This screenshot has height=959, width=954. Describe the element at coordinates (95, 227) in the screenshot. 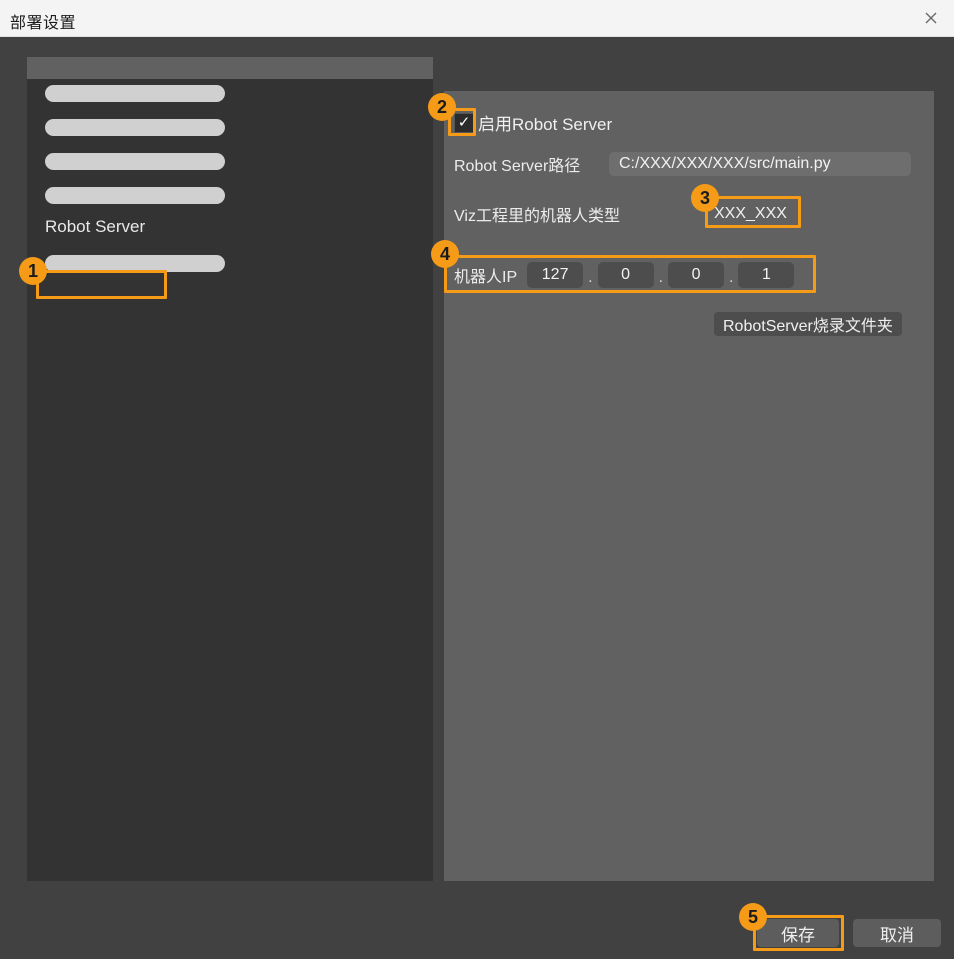

I see `sidebar-item-label: Robot Server` at that location.